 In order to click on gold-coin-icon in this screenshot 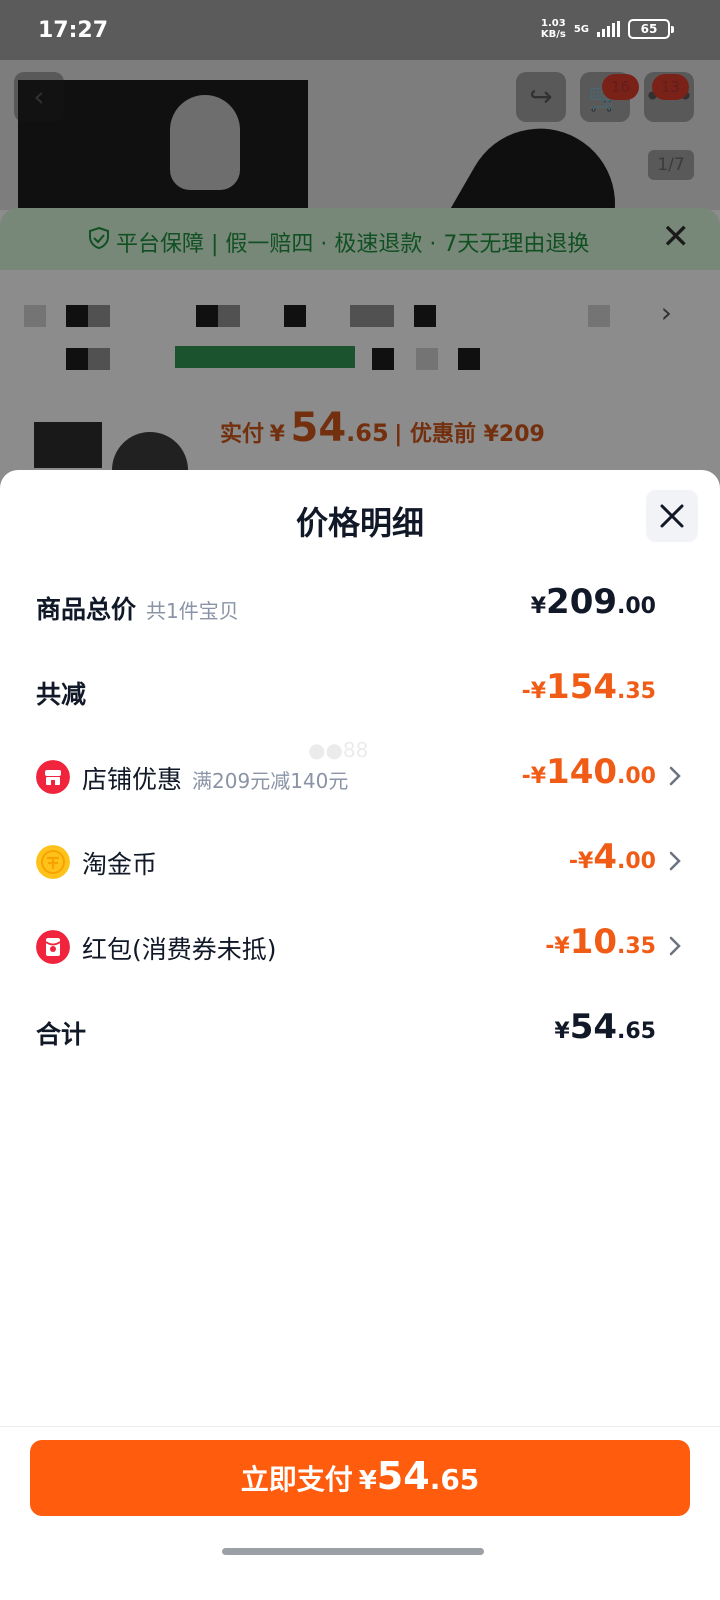, I will do `click(53, 862)`.